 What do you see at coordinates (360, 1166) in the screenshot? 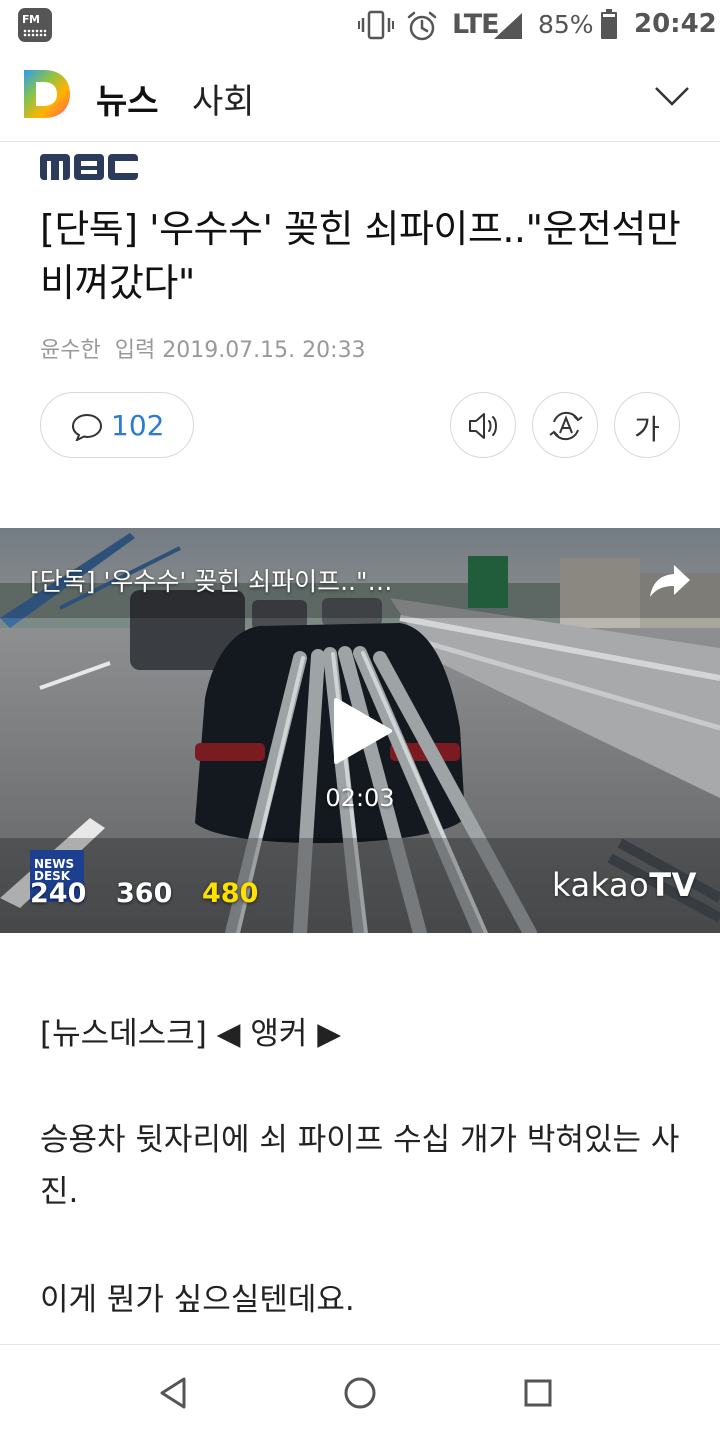
I see `body-paragraph: 승용차 뒷자리에 쇠 파이프 수십 개가 박혀있는 사진.` at bounding box center [360, 1166].